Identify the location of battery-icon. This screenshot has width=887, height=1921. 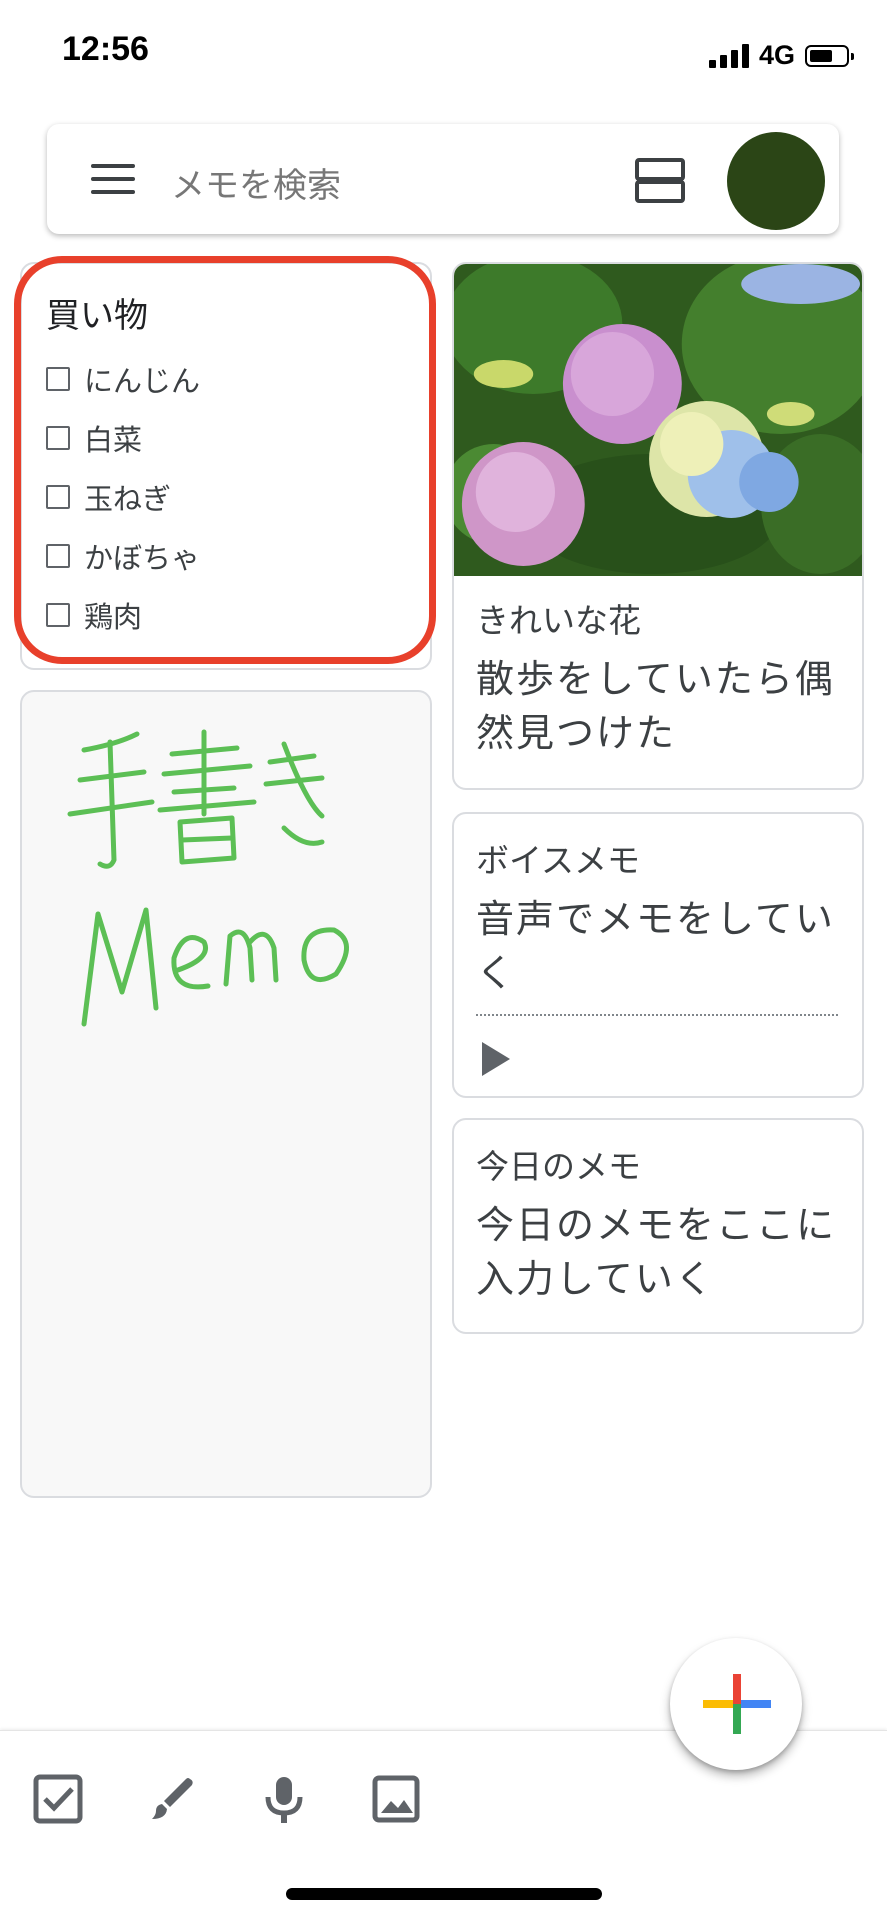
(829, 55).